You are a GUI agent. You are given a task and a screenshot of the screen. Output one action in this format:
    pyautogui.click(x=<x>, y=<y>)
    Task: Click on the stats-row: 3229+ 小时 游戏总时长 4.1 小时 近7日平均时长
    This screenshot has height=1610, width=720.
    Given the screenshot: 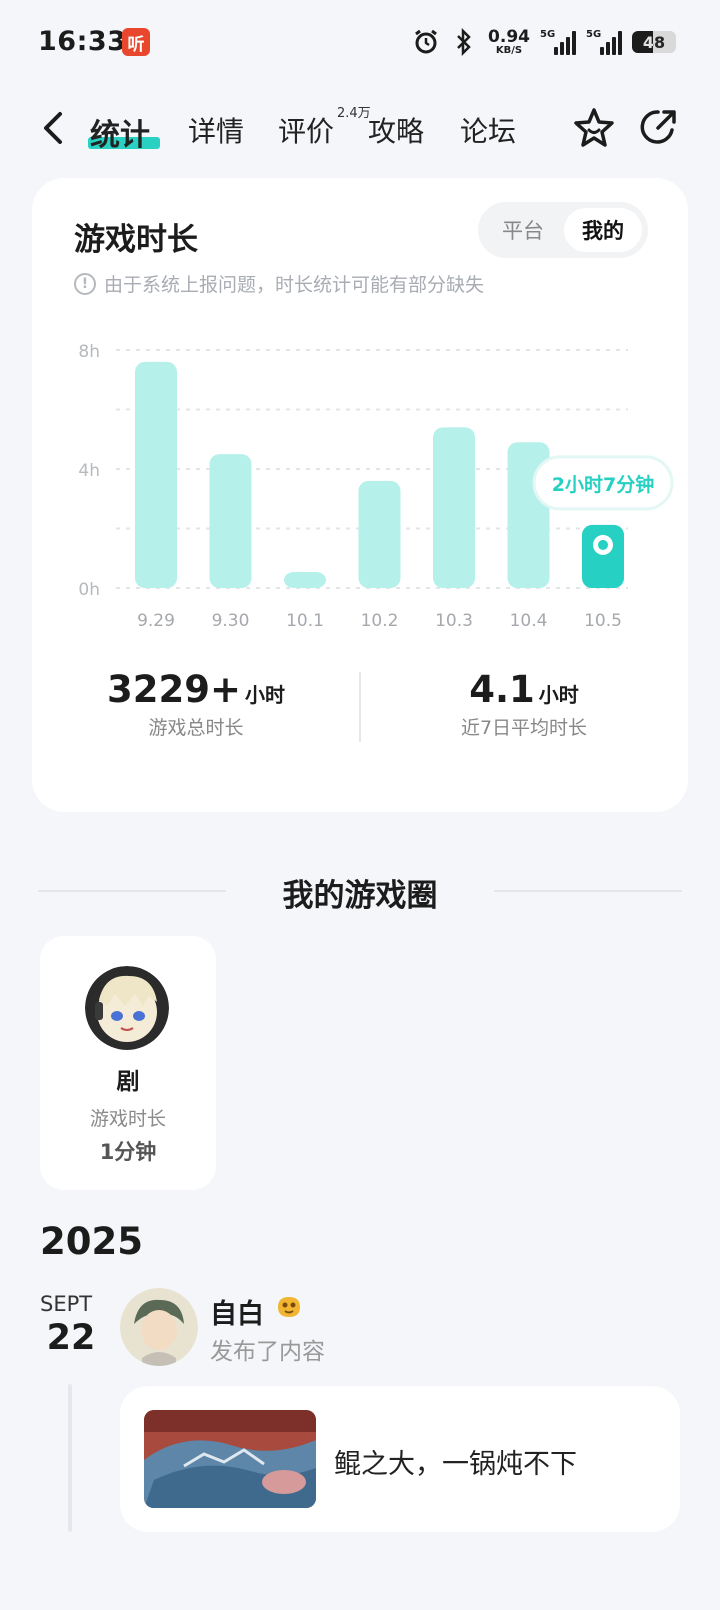 What is the action you would take?
    pyautogui.click(x=360, y=718)
    